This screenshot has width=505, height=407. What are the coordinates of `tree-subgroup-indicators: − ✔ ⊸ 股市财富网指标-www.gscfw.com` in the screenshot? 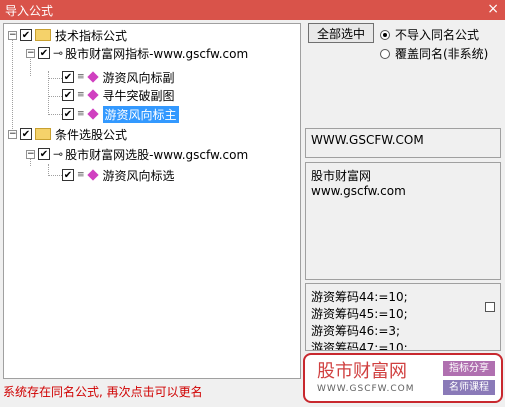 It's located at (137, 53).